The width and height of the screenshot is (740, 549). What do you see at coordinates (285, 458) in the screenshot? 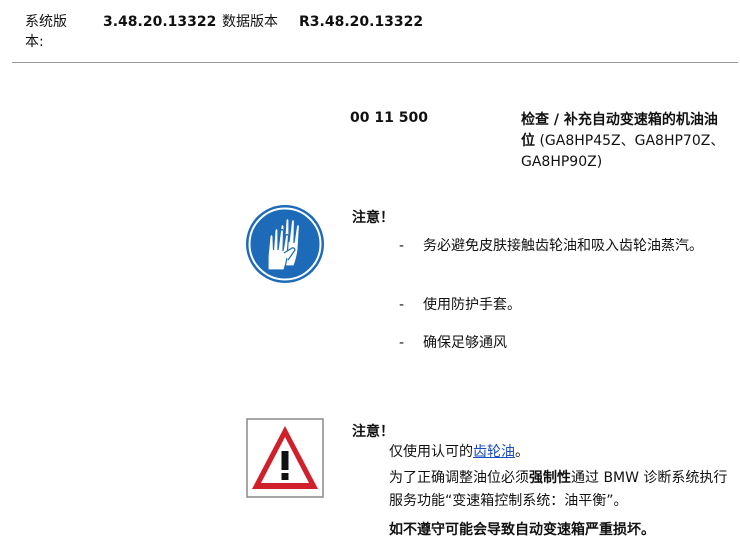
I see `warning-triangle-icon` at bounding box center [285, 458].